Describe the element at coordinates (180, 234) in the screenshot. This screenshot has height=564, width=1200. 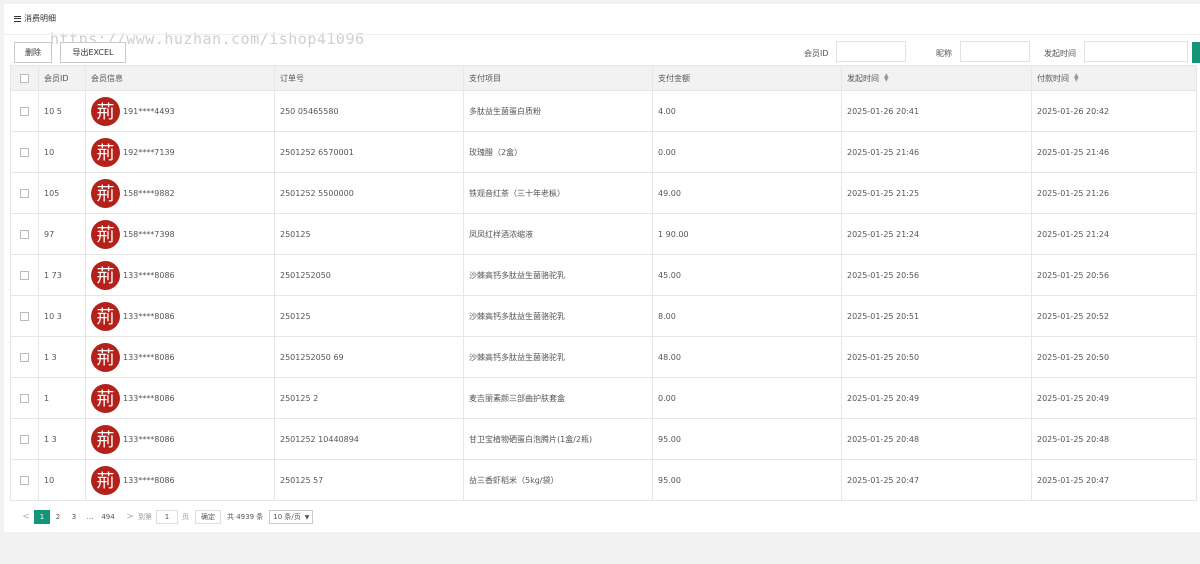
I see `member-info-cell: 荊 158****7398` at that location.